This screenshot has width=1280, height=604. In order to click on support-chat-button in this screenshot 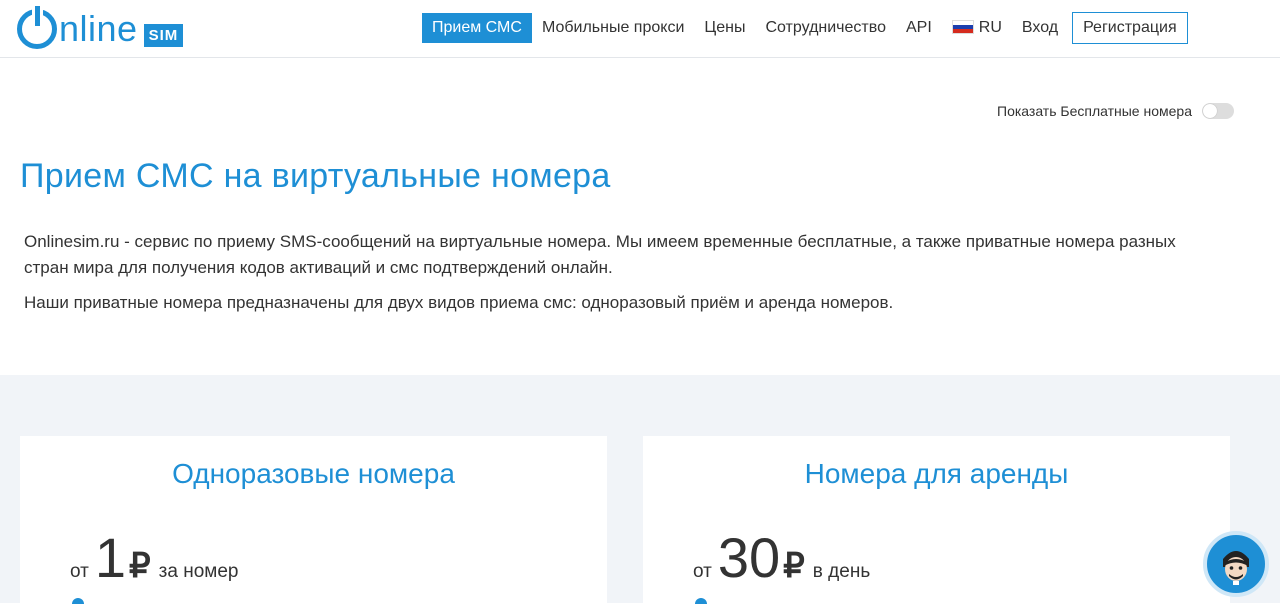, I will do `click(1236, 564)`.